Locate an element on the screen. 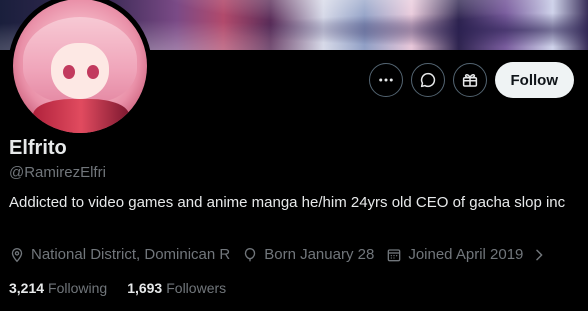  more-button is located at coordinates (385, 80).